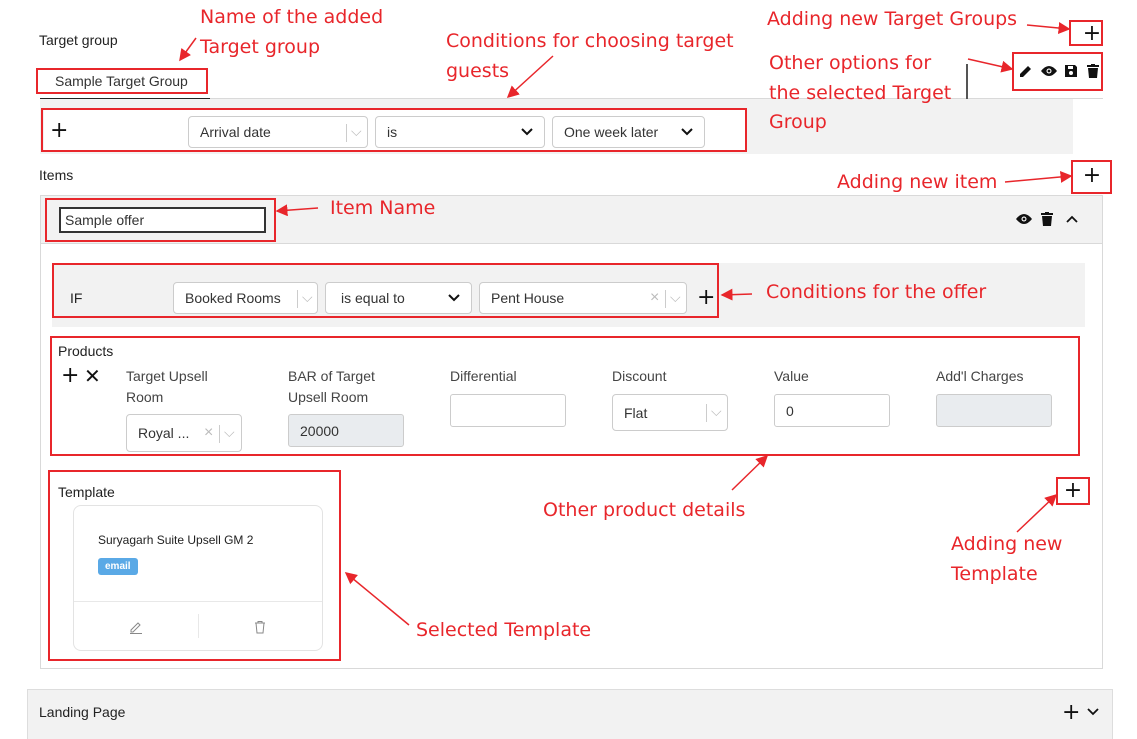  Describe the element at coordinates (1037, 513) in the screenshot. I see `arrow-adding-template` at that location.